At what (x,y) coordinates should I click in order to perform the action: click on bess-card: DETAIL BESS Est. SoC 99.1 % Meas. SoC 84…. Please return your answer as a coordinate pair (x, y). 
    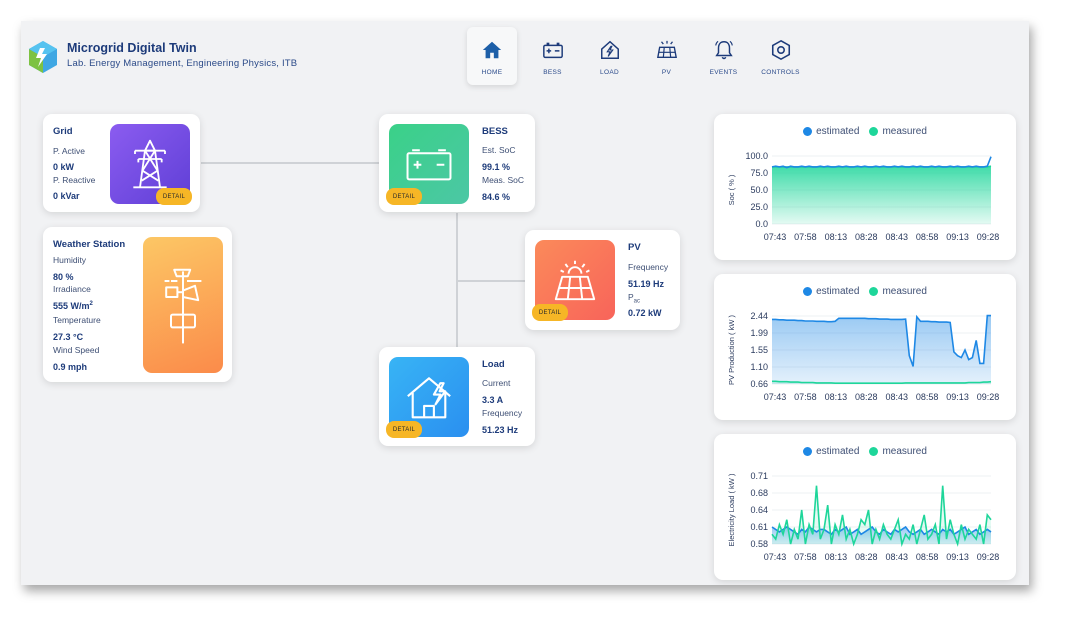
    Looking at the image, I should click on (457, 163).